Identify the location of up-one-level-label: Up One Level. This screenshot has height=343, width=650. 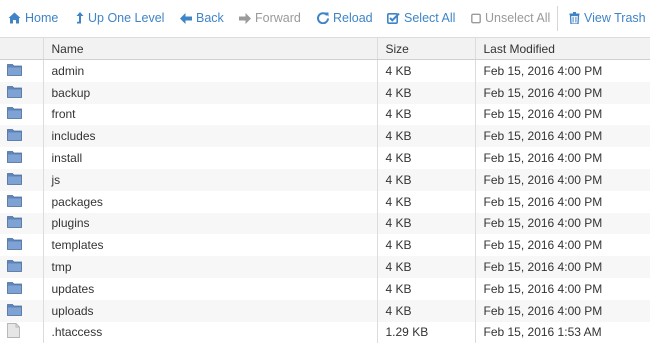
(126, 18).